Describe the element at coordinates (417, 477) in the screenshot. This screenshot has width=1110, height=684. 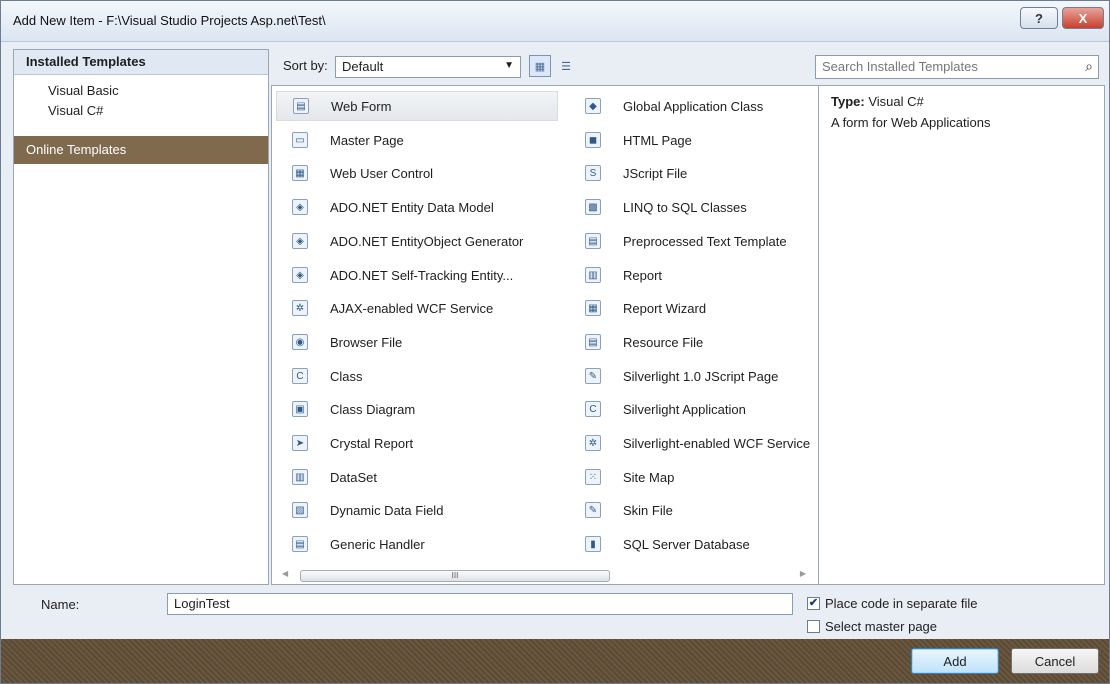
I see `template-item: ▥ DataSet` at that location.